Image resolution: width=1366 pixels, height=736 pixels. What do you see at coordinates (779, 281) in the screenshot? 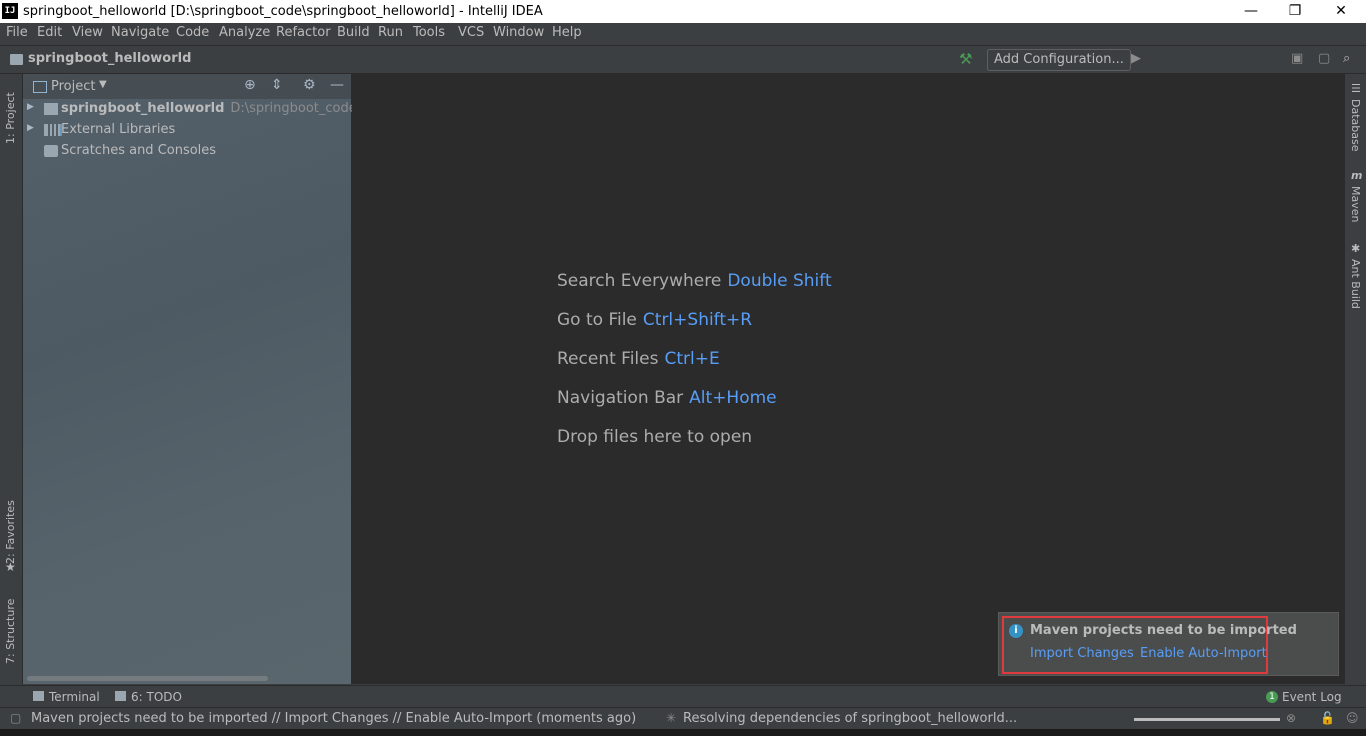
I see `hint-shortcut: Double Shift` at bounding box center [779, 281].